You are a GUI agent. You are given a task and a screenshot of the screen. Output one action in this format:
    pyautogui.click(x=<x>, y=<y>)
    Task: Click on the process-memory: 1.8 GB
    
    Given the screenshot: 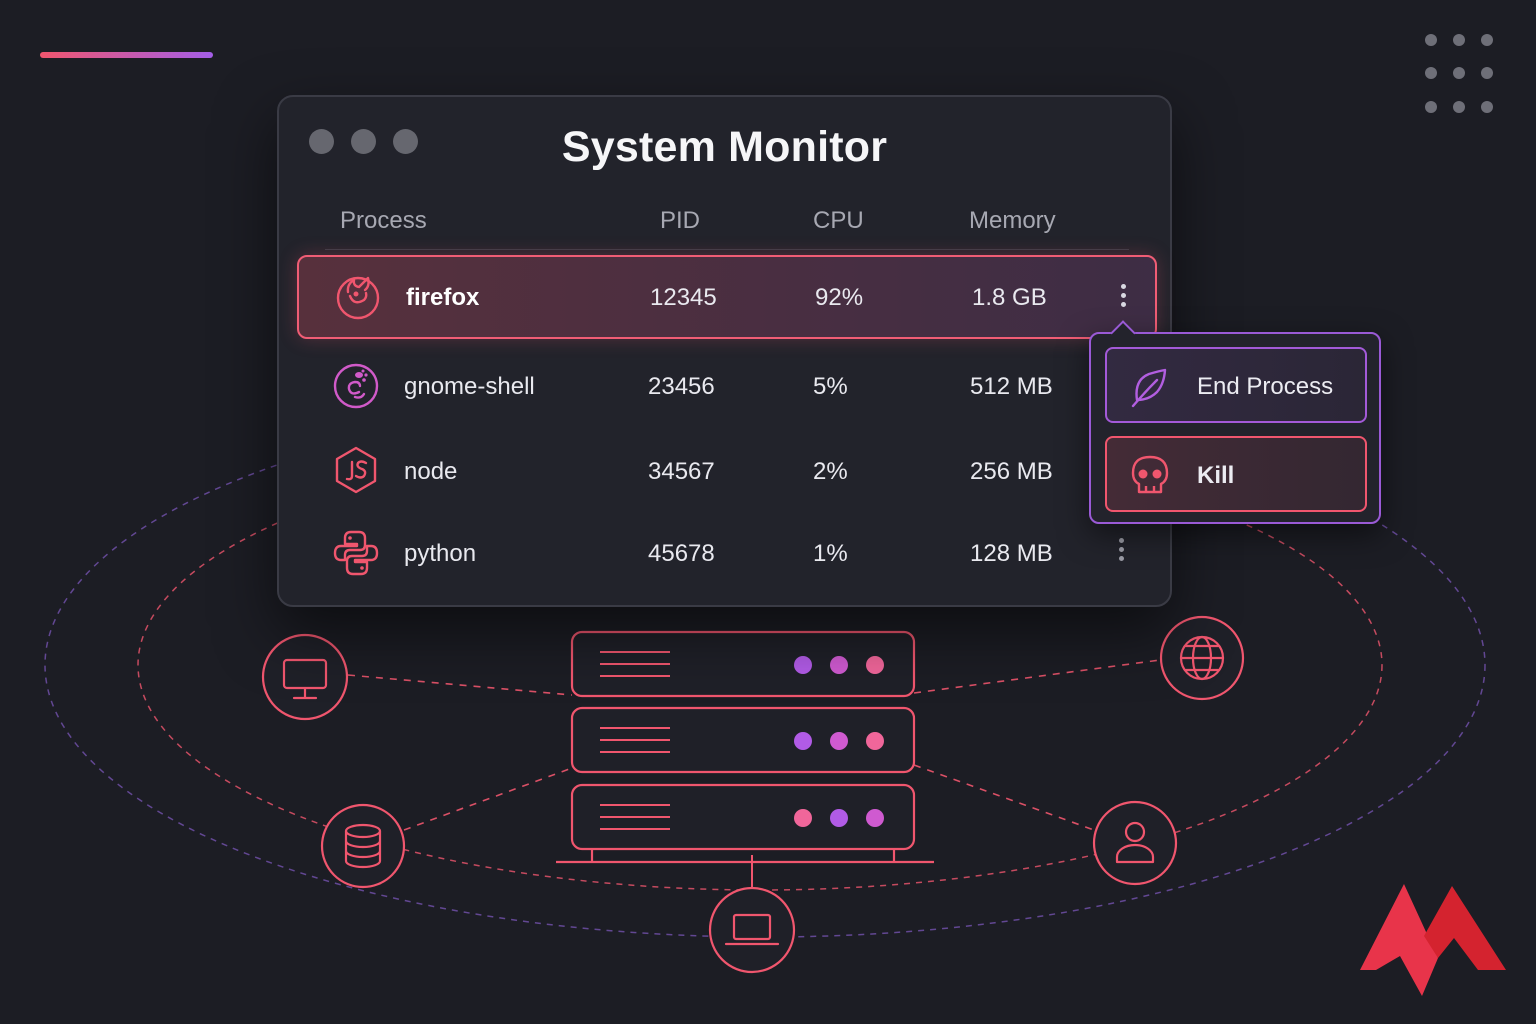 What is the action you would take?
    pyautogui.click(x=1009, y=297)
    